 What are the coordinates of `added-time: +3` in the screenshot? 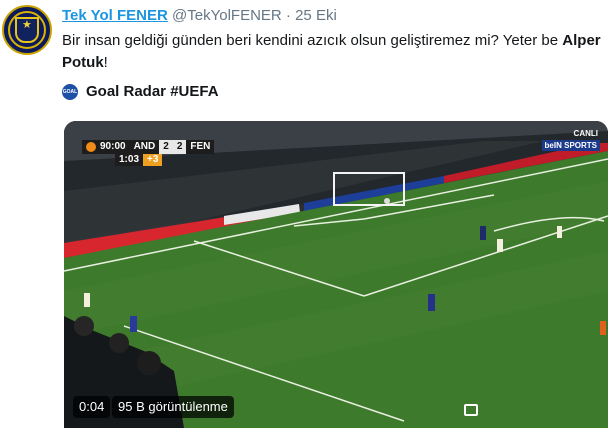 It's located at (153, 160).